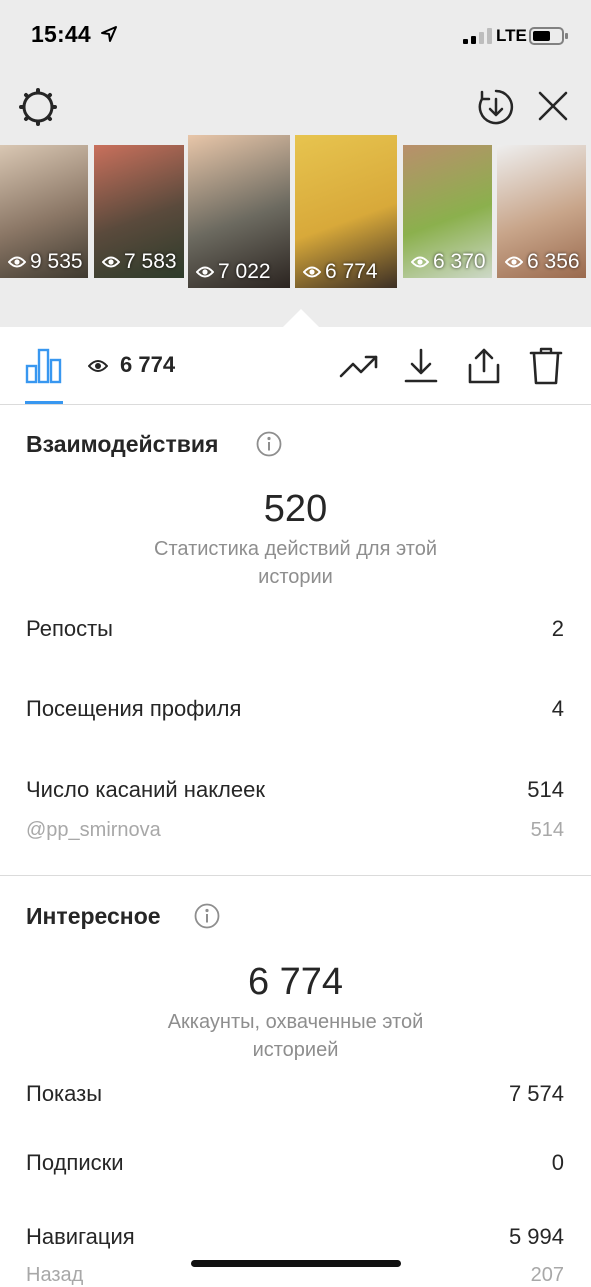 The image size is (591, 1287). I want to click on reposts-label: Репосты, so click(69, 628).